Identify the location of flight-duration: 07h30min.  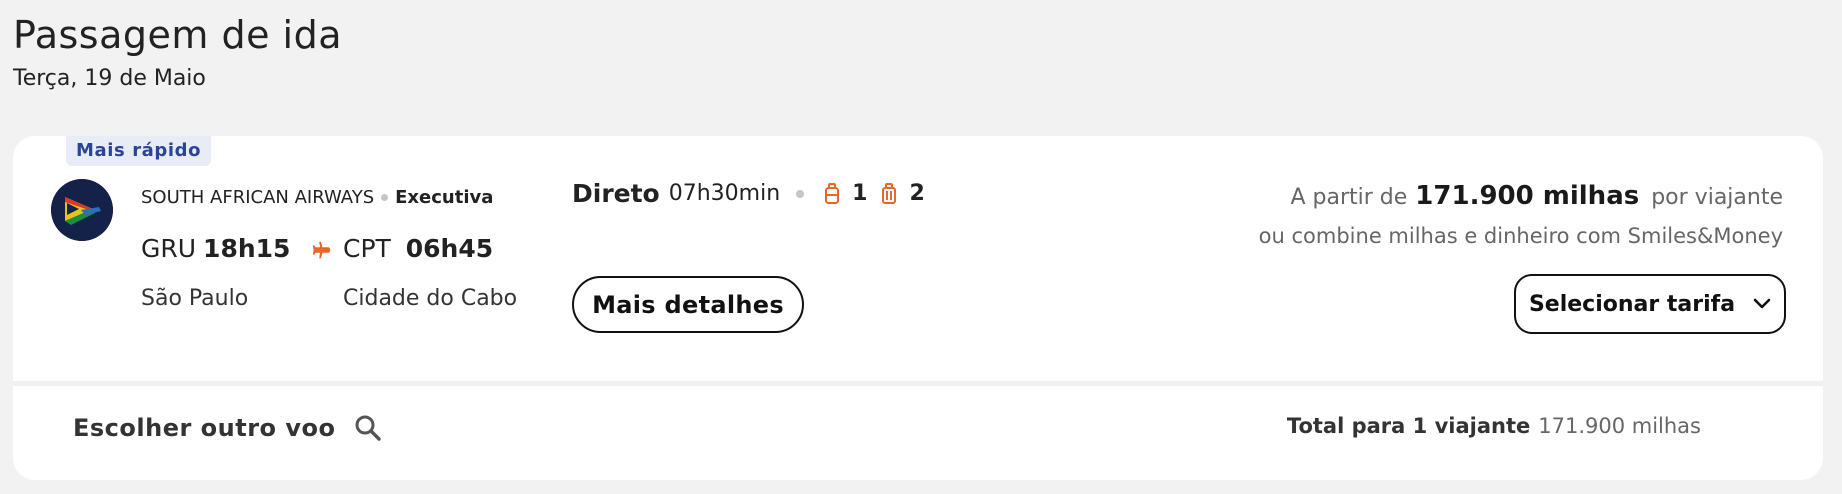
(724, 193).